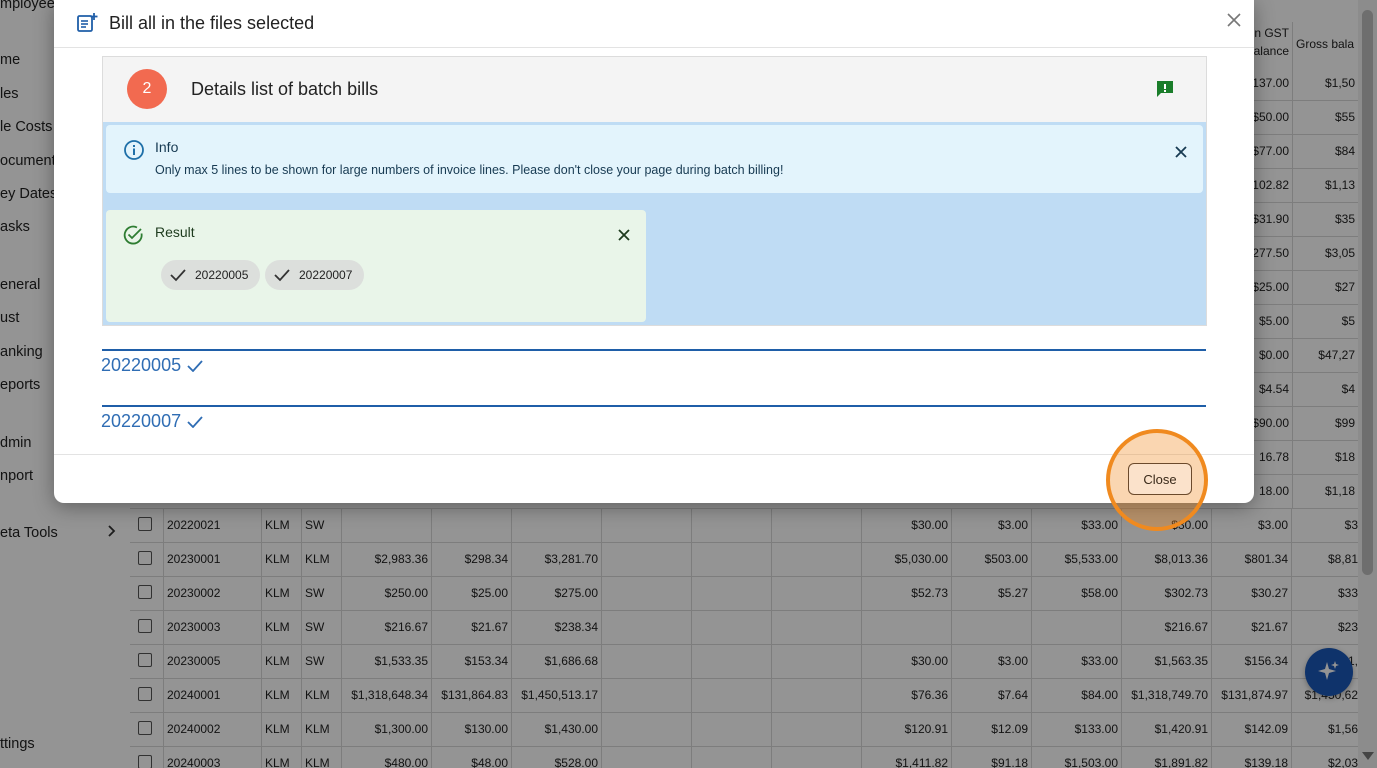 The image size is (1377, 768). What do you see at coordinates (212, 23) in the screenshot?
I see `dialog-title: Bill all in the files selected` at bounding box center [212, 23].